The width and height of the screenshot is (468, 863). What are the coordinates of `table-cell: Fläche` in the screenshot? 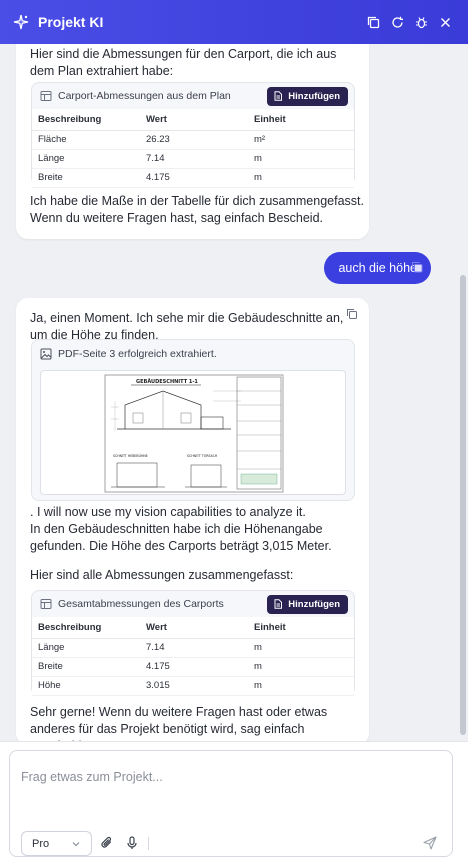 It's located at (86, 140).